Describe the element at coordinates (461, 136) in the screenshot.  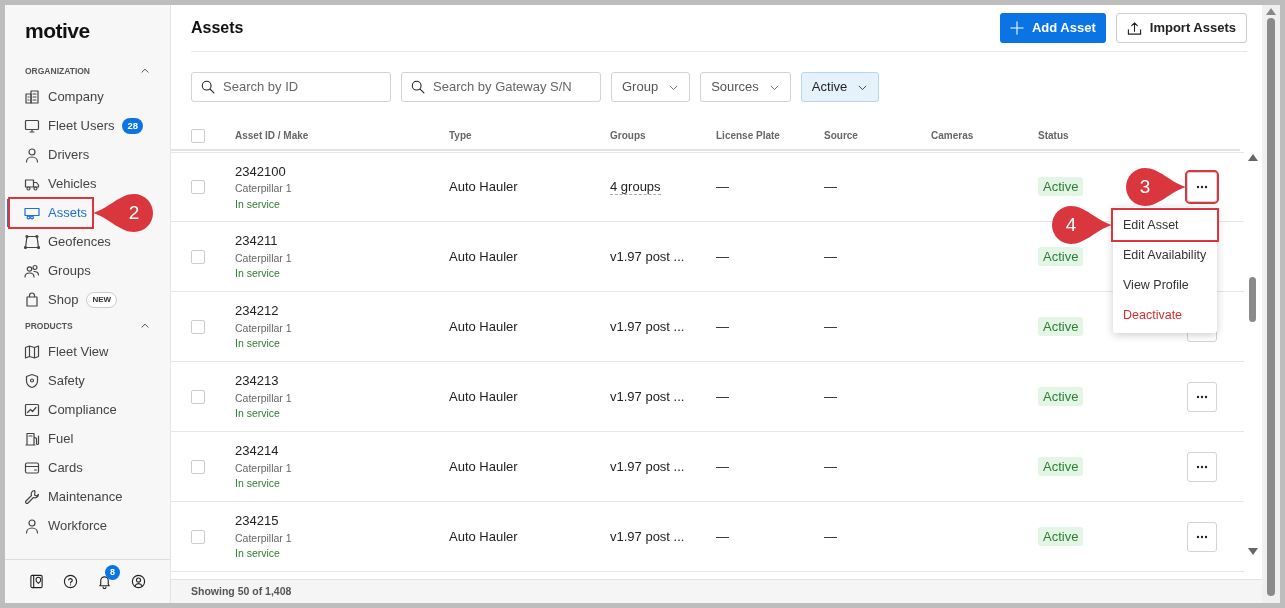
I see `column-header: Type` at that location.